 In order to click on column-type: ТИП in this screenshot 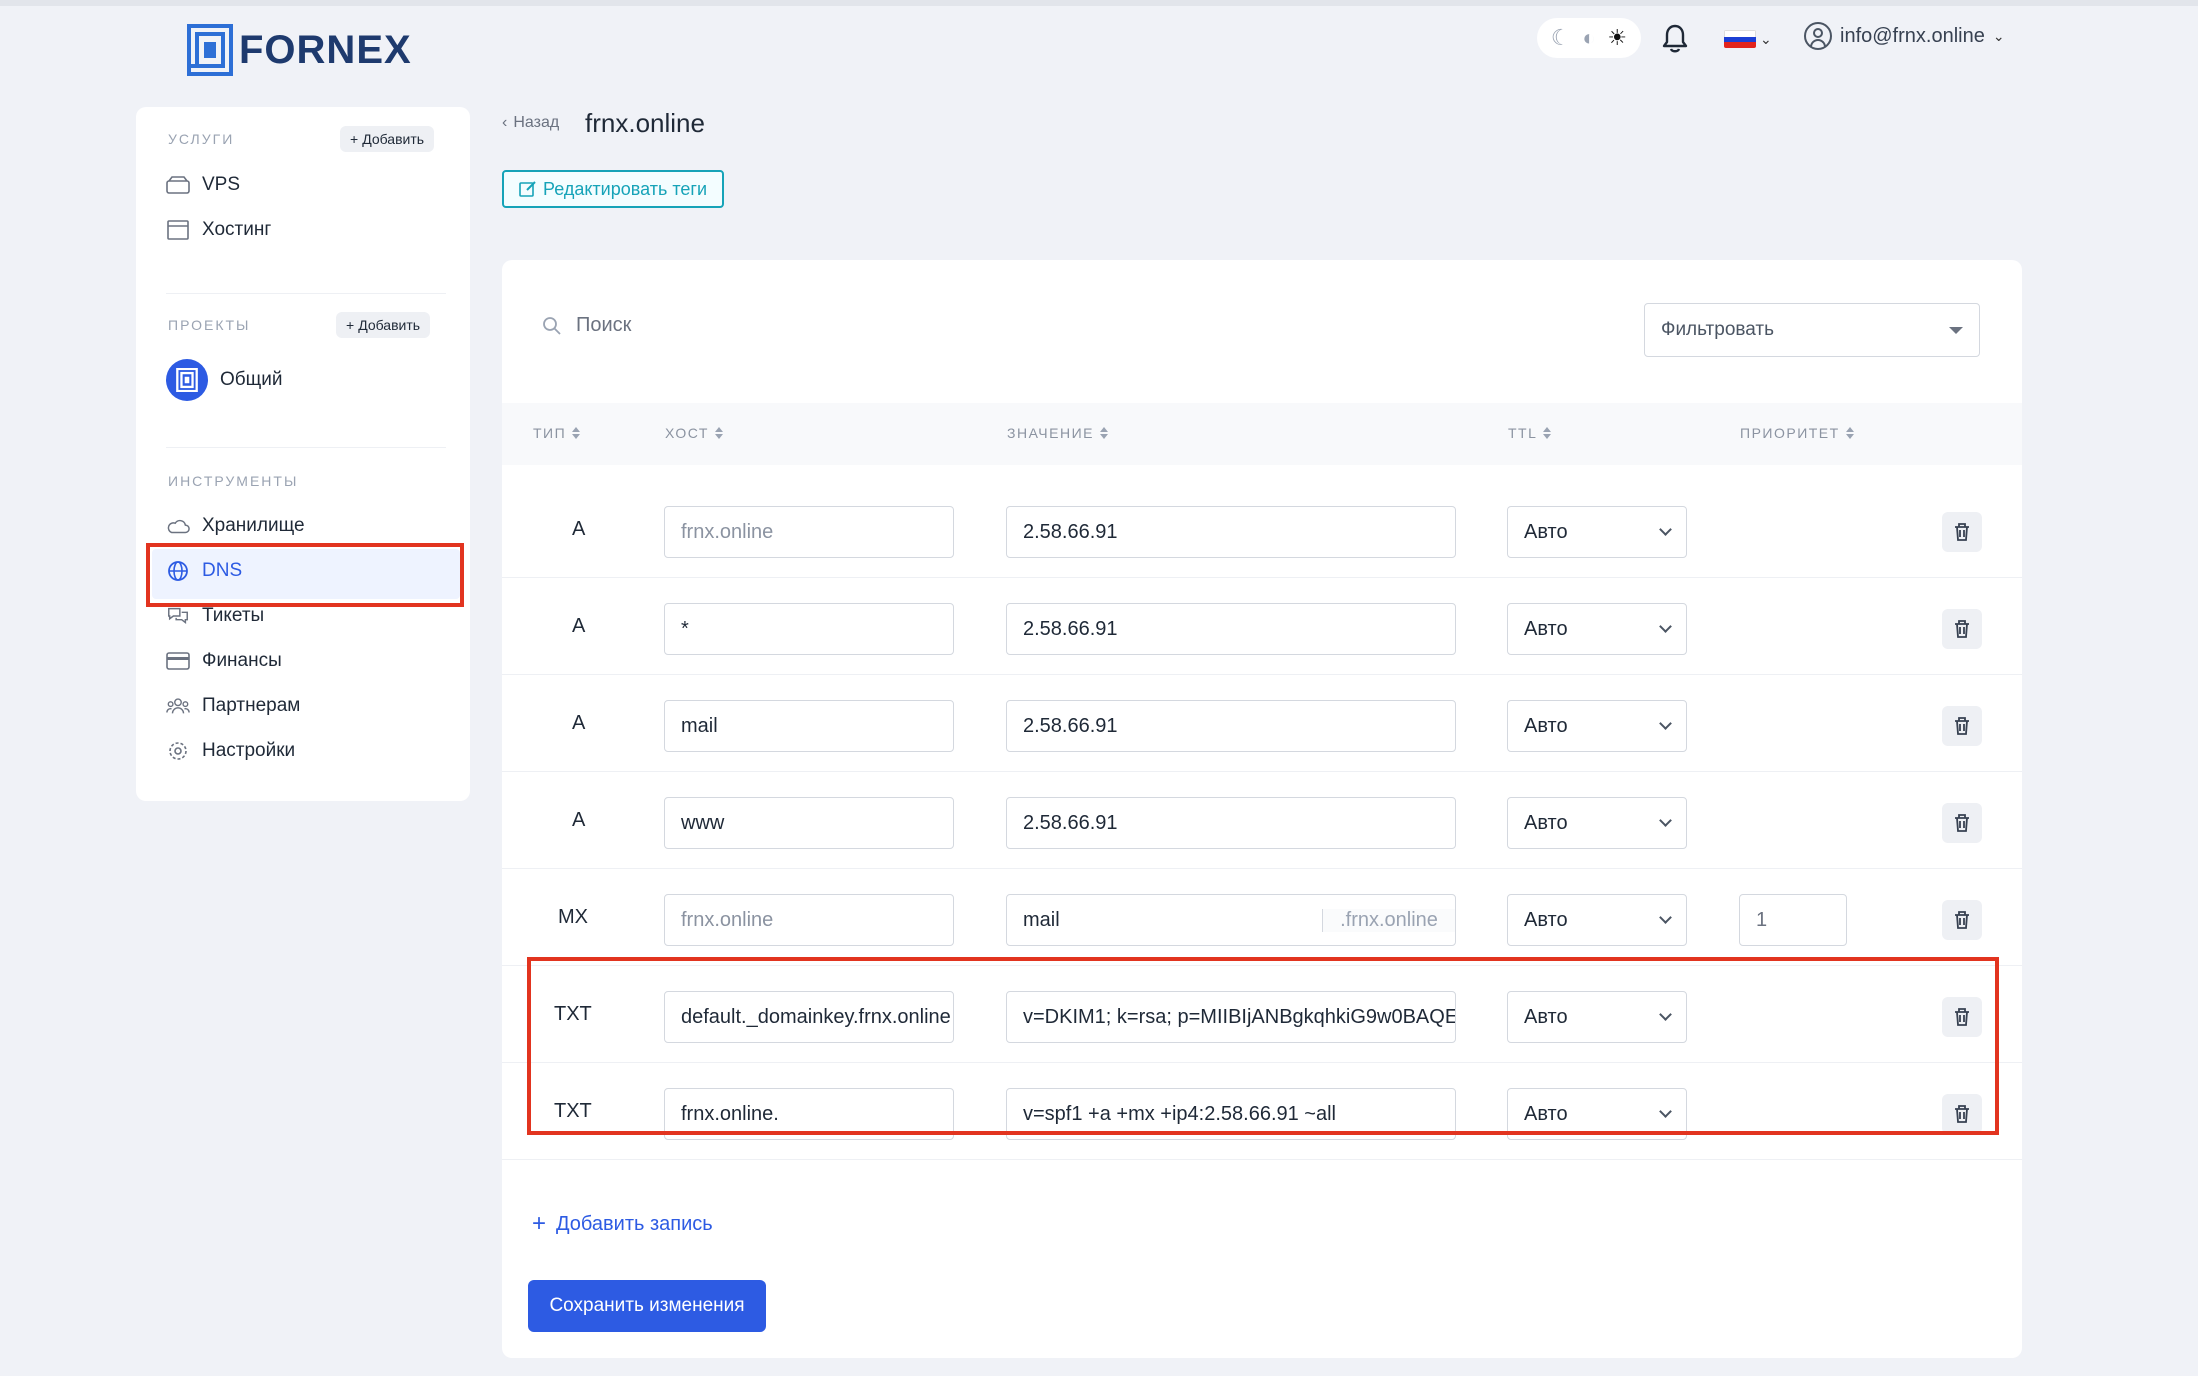, I will do `click(557, 433)`.